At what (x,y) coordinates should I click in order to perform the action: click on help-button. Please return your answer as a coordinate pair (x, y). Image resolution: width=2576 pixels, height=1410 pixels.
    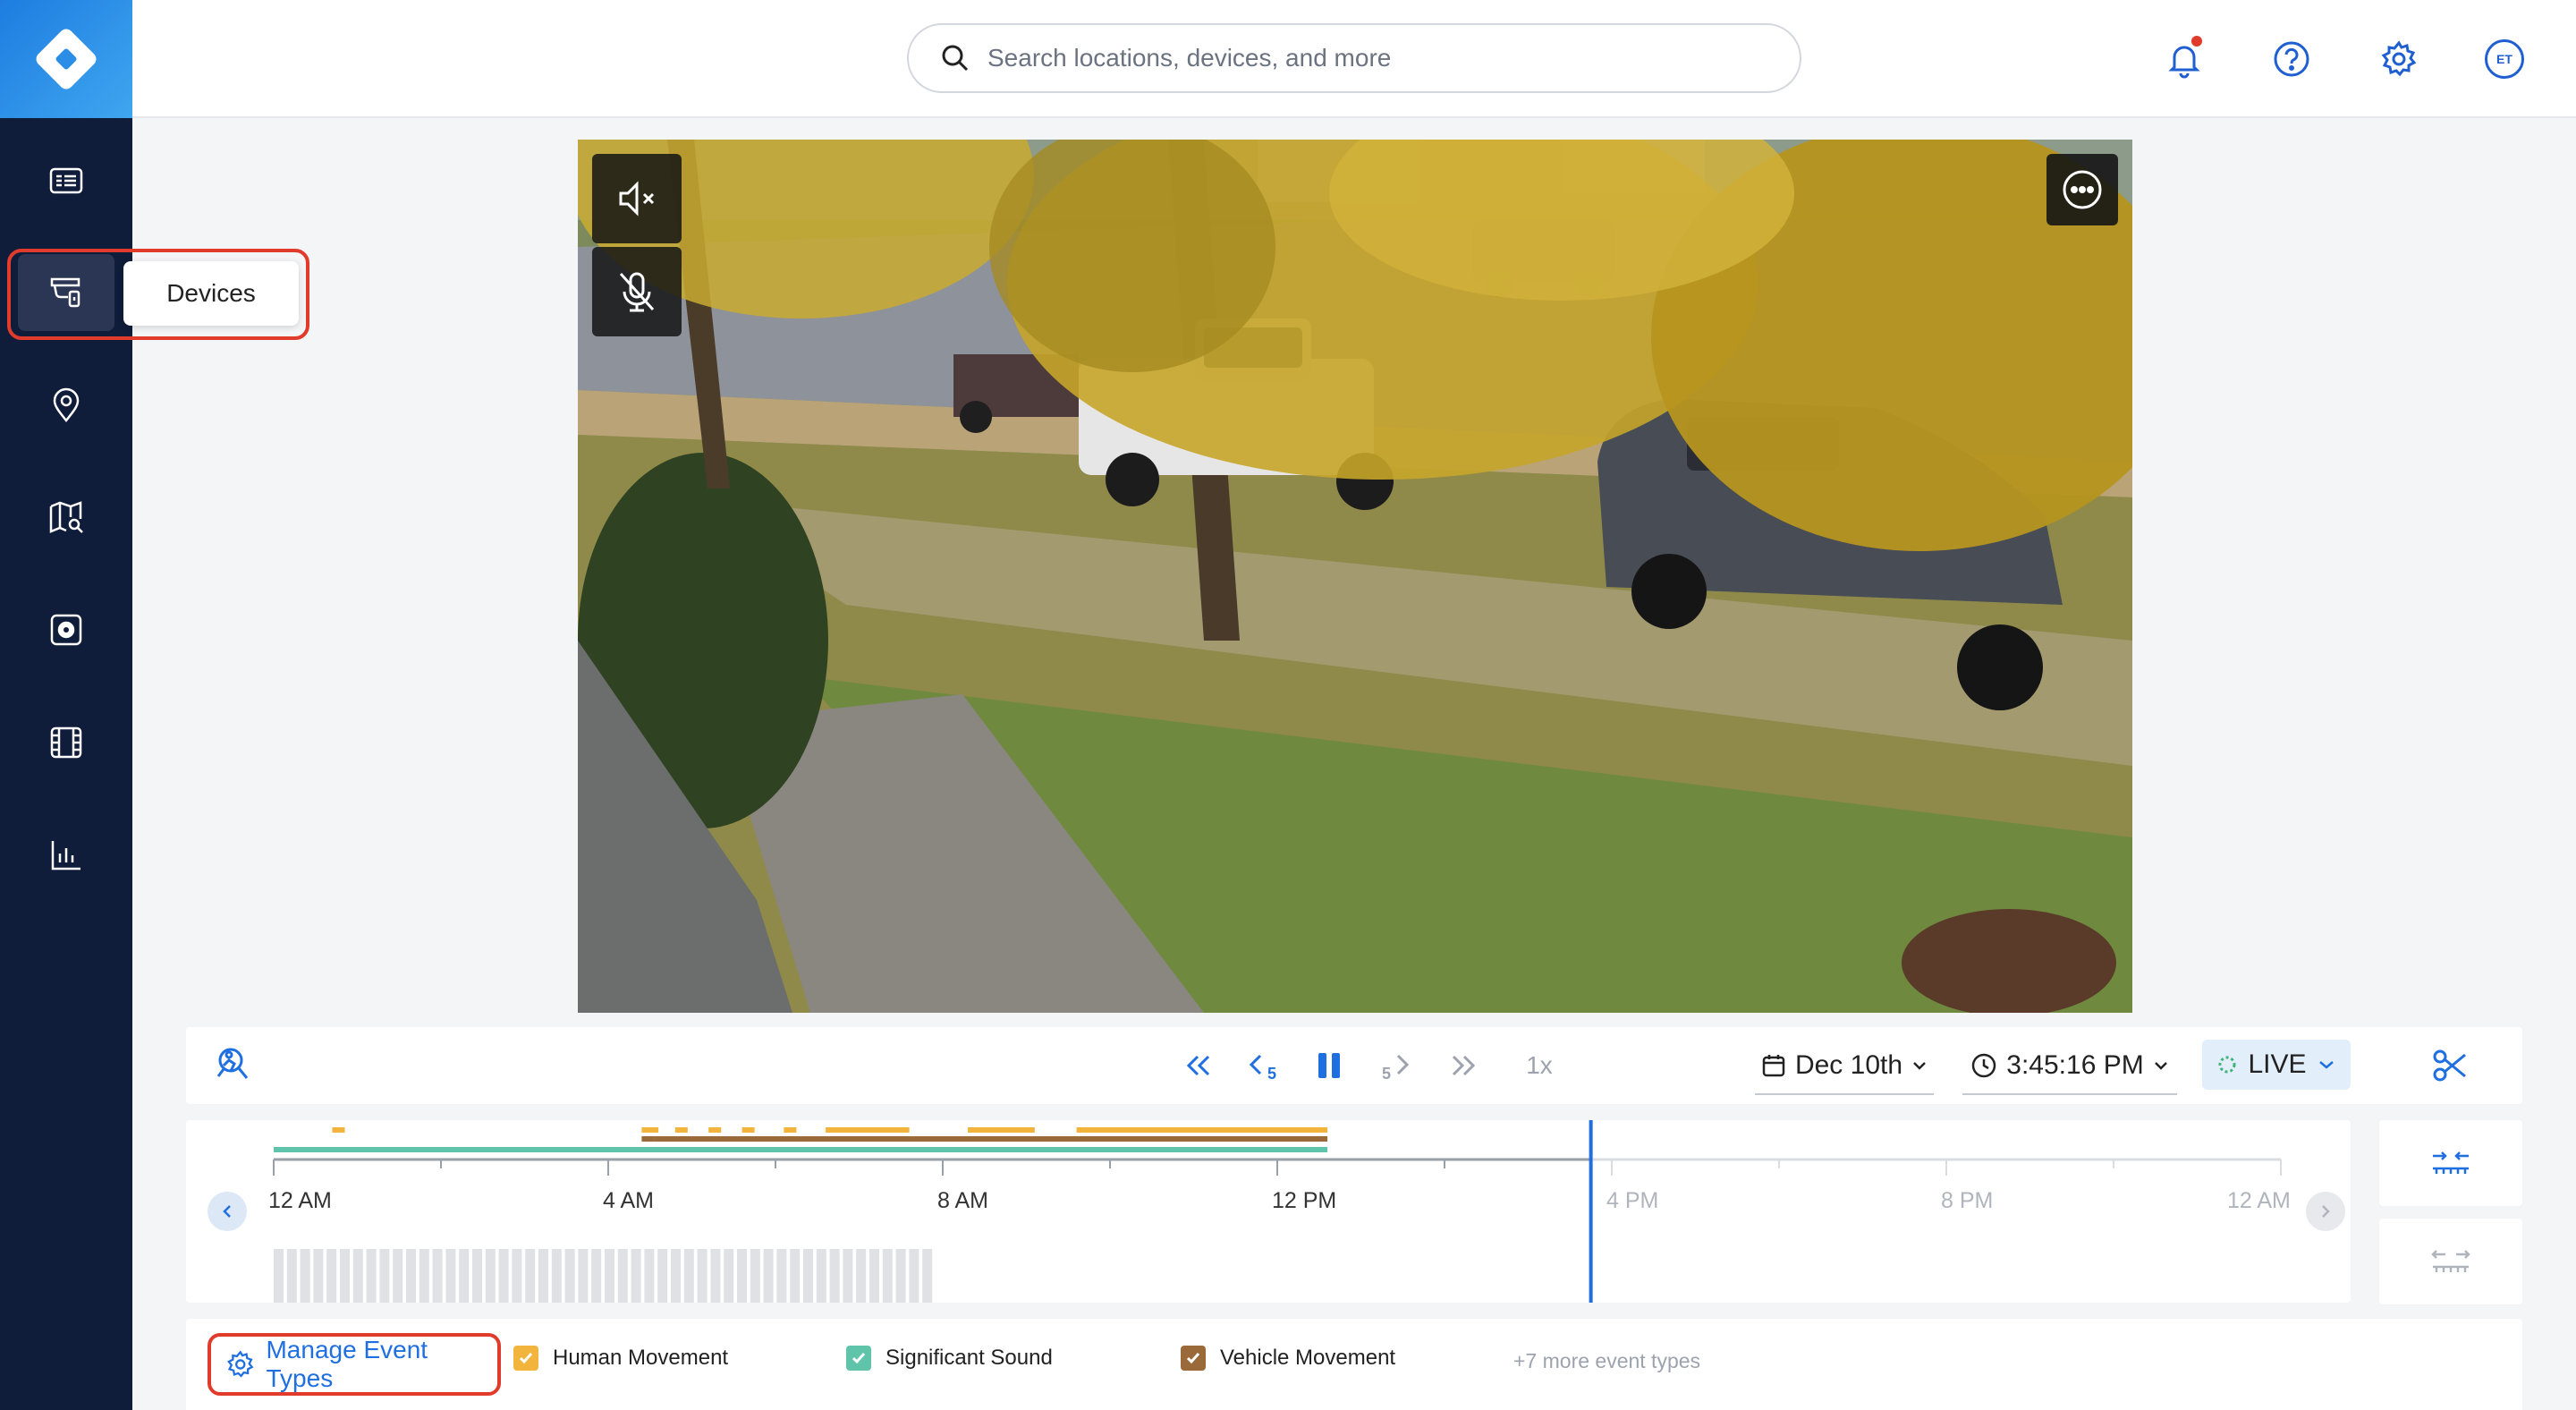
    Looking at the image, I should click on (2291, 59).